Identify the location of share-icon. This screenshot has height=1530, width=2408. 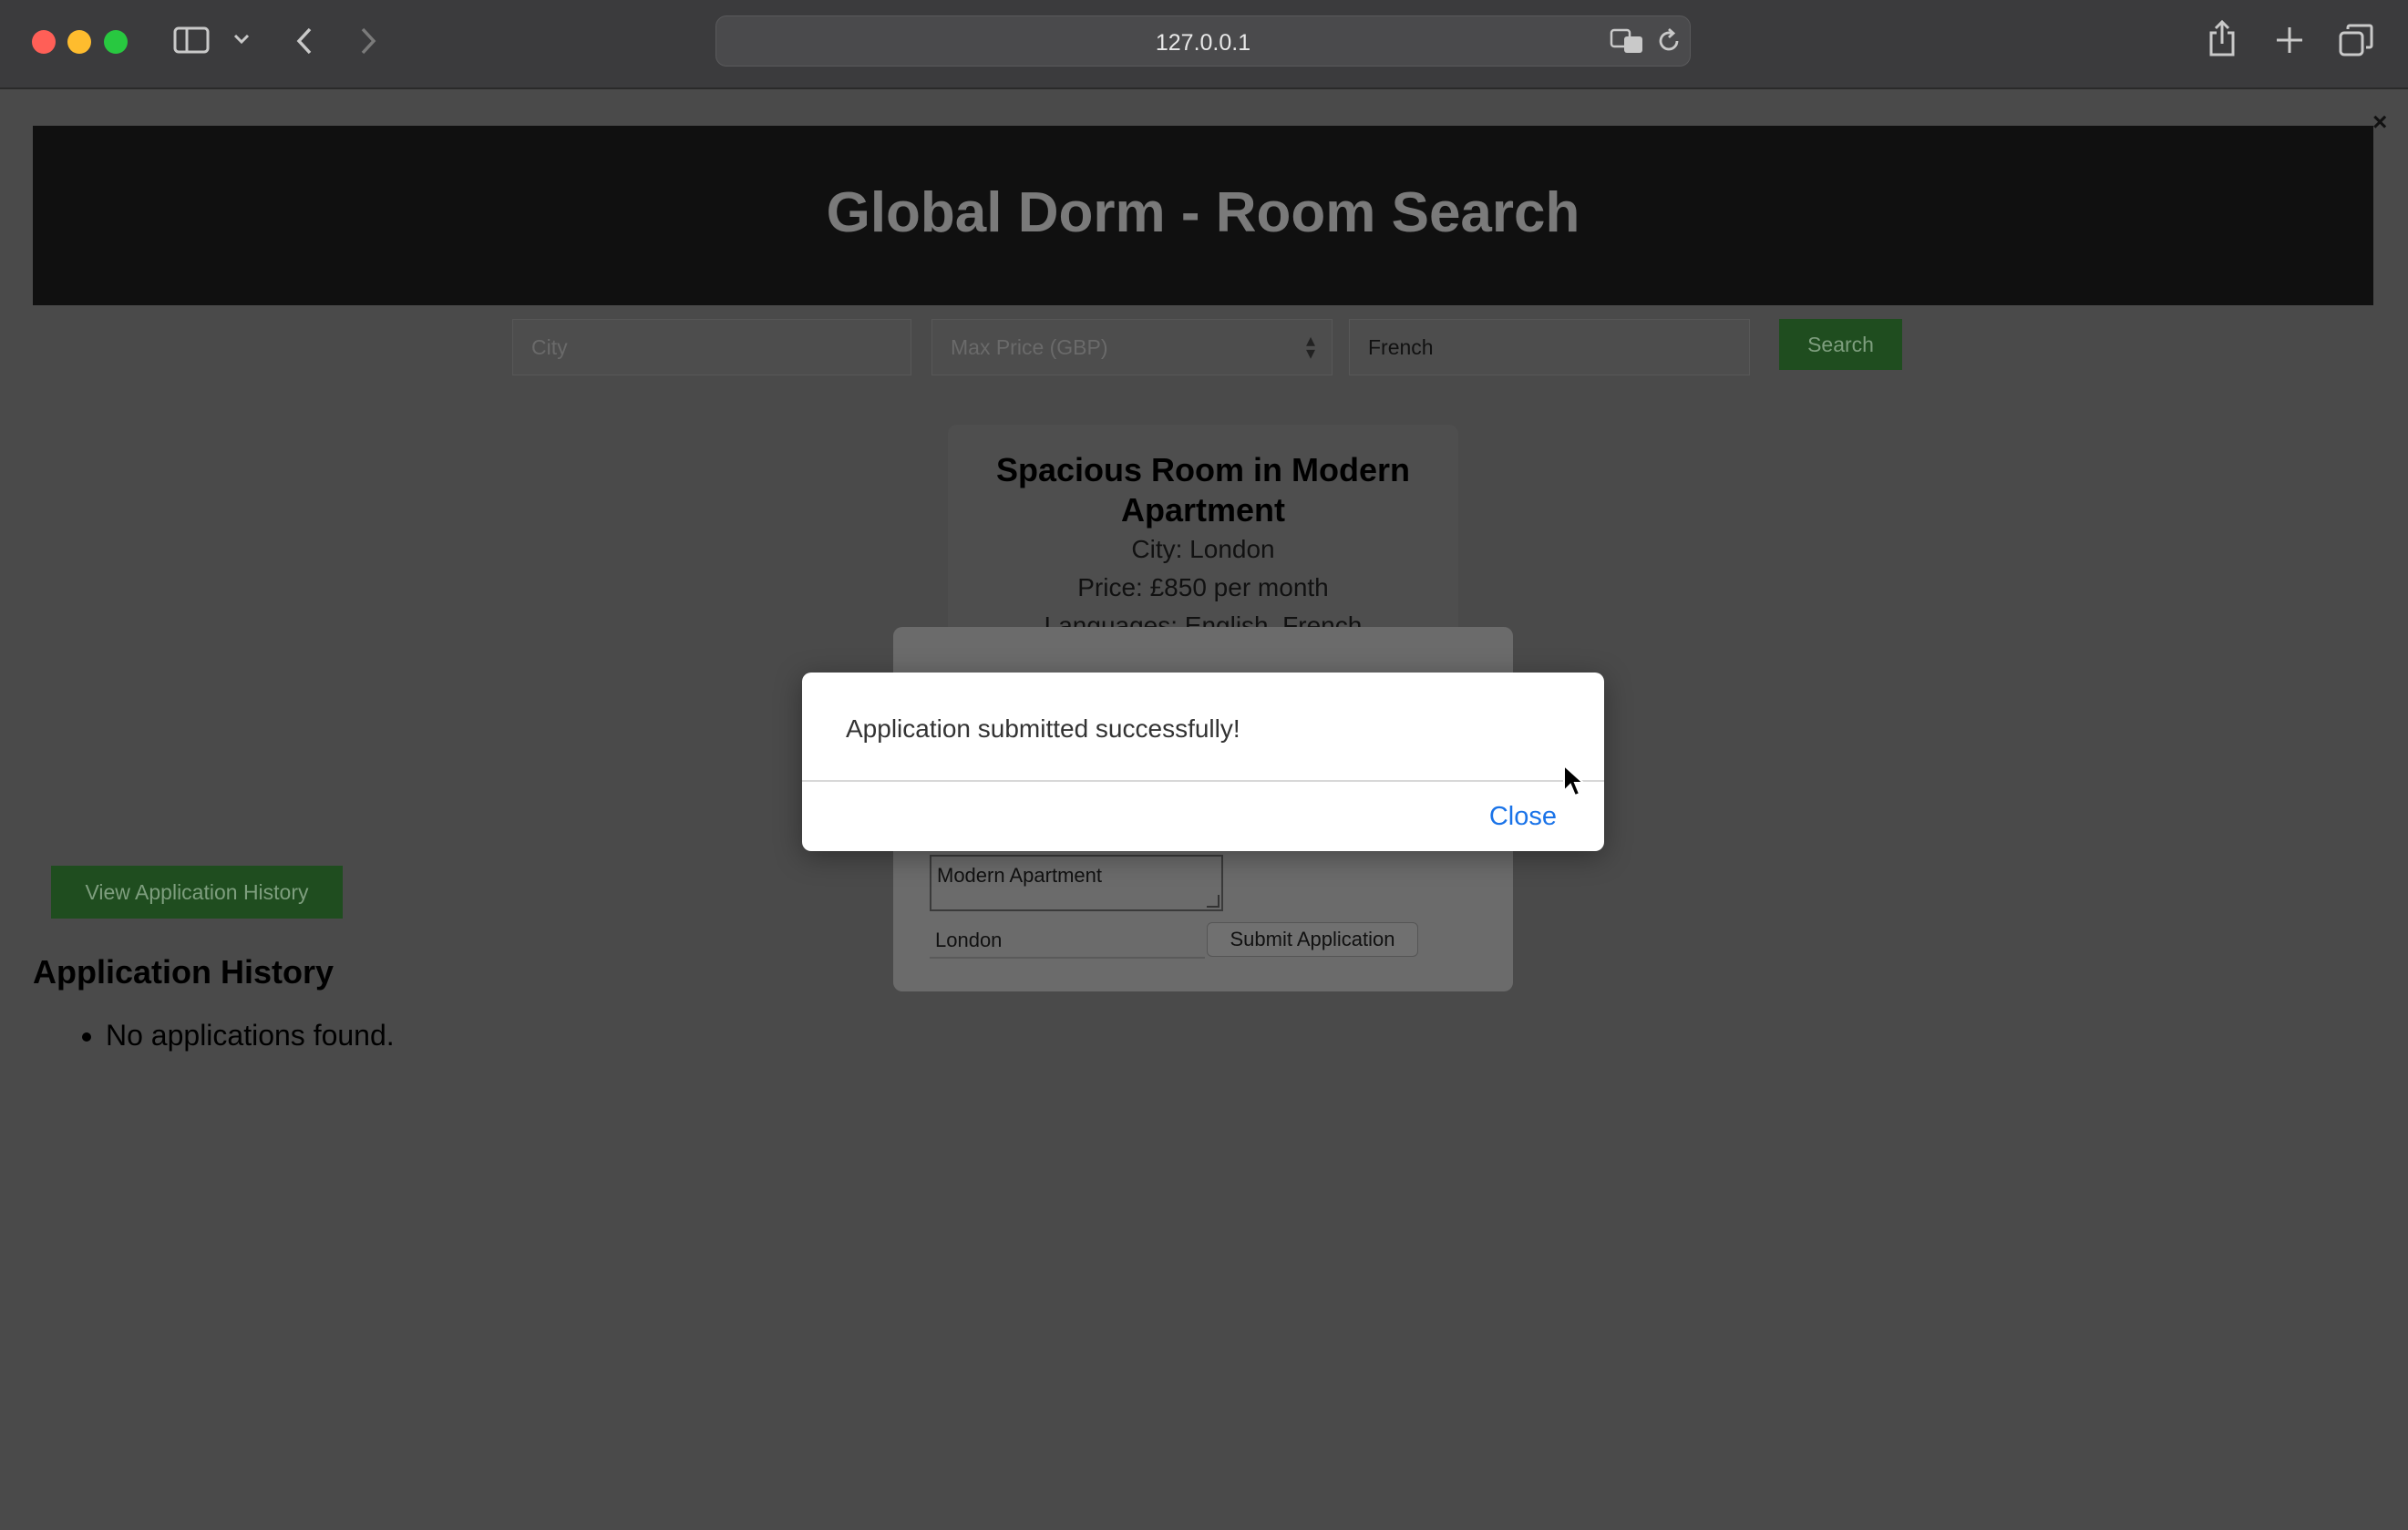
(2222, 39).